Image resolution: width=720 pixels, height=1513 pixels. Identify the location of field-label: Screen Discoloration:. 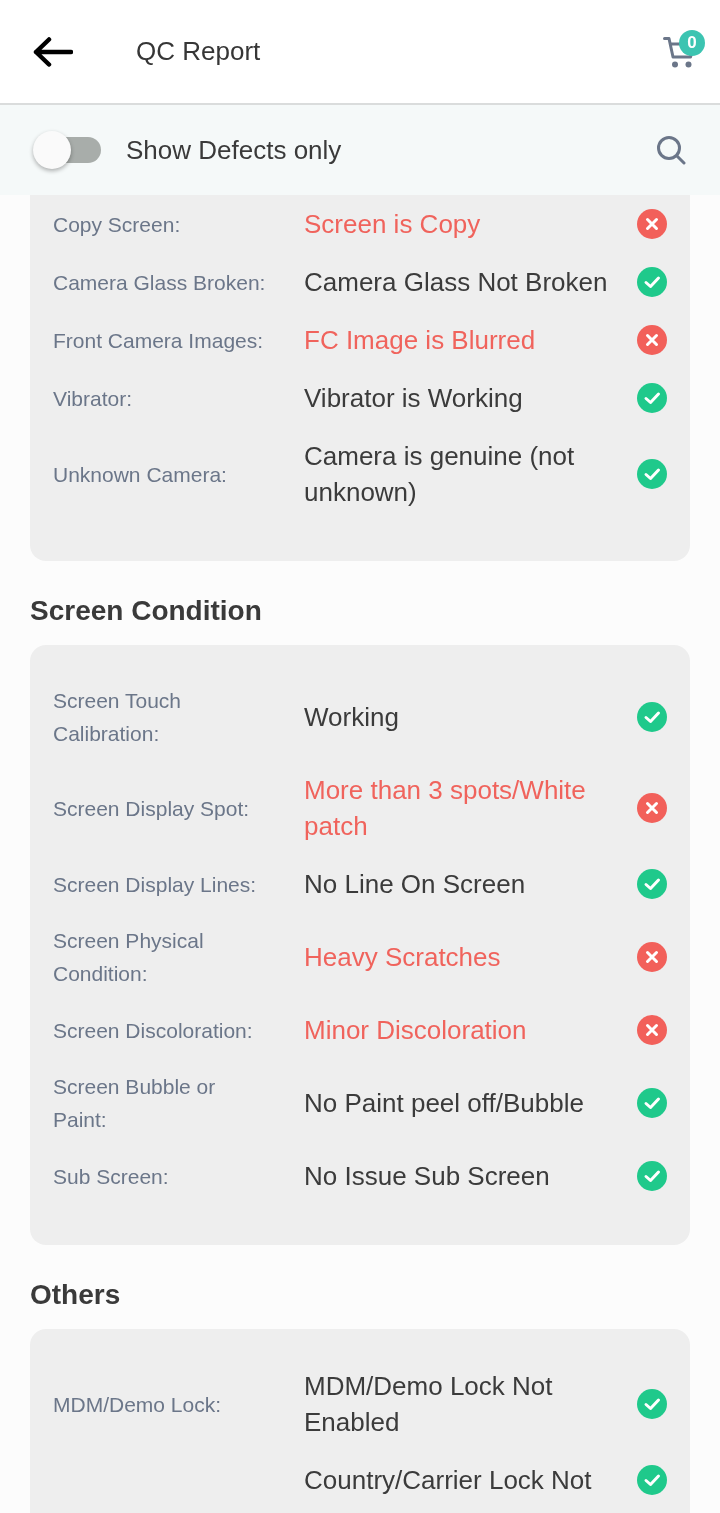
(153, 1030).